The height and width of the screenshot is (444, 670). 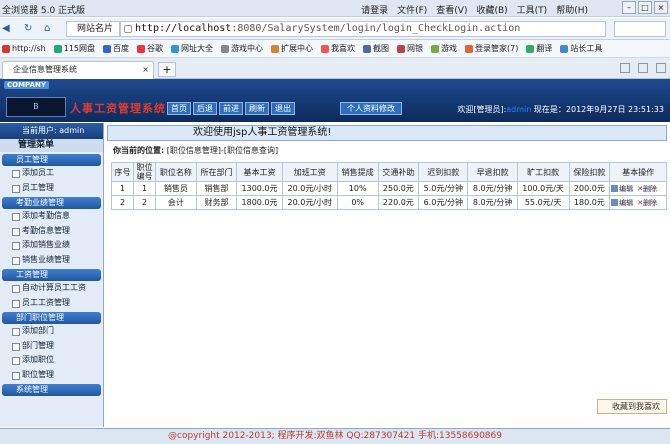 I want to click on table-cell: 1800.0元, so click(x=259, y=202).